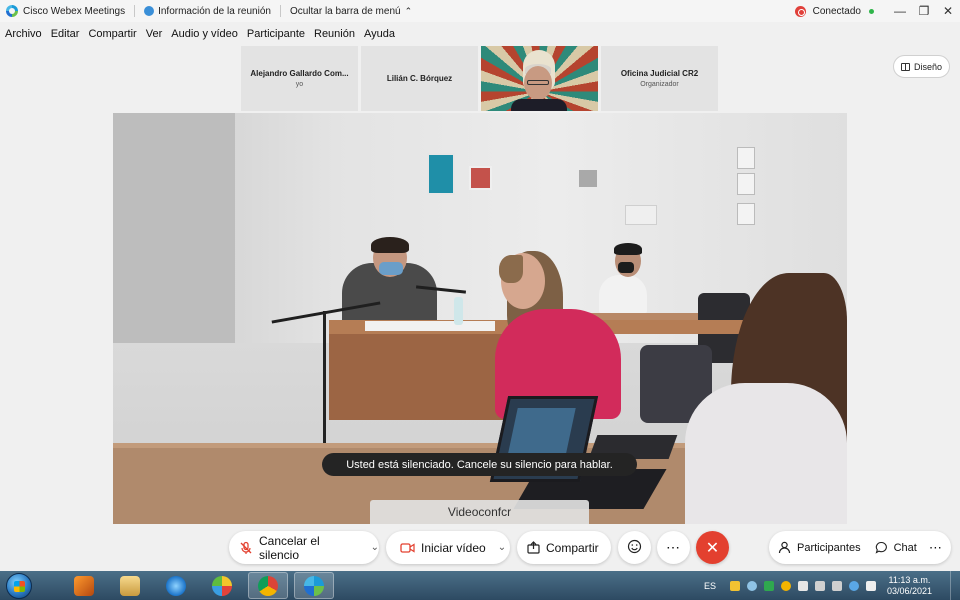  What do you see at coordinates (480, 585) in the screenshot?
I see `windows-taskbar: ES 11:13 a.m. 03/06/2021` at bounding box center [480, 585].